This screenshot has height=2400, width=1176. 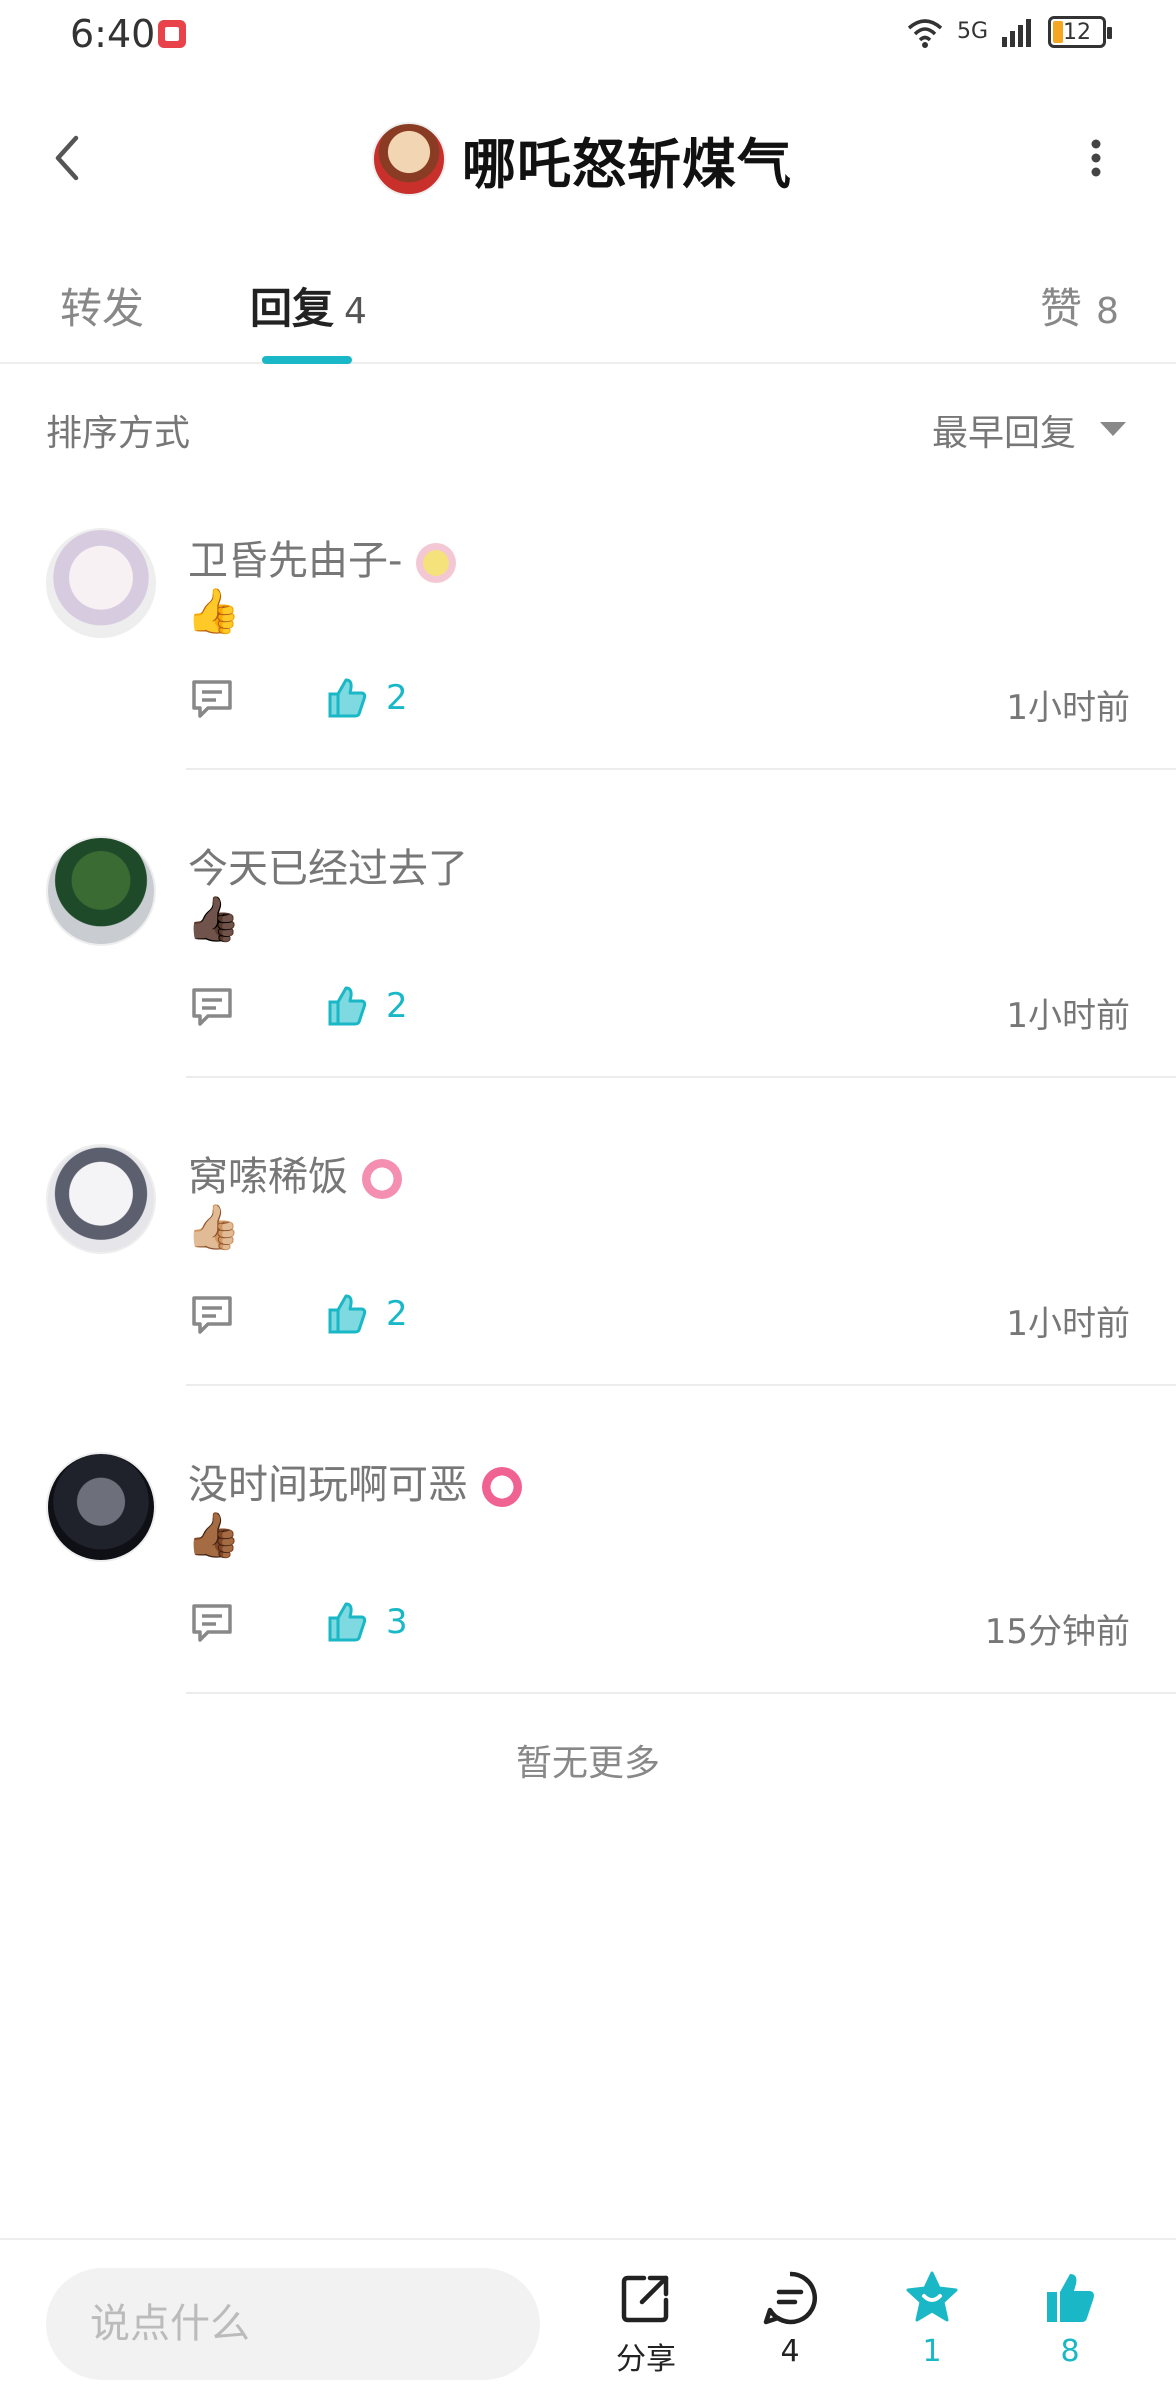 I want to click on sort-label: 排序方式, so click(x=118, y=433).